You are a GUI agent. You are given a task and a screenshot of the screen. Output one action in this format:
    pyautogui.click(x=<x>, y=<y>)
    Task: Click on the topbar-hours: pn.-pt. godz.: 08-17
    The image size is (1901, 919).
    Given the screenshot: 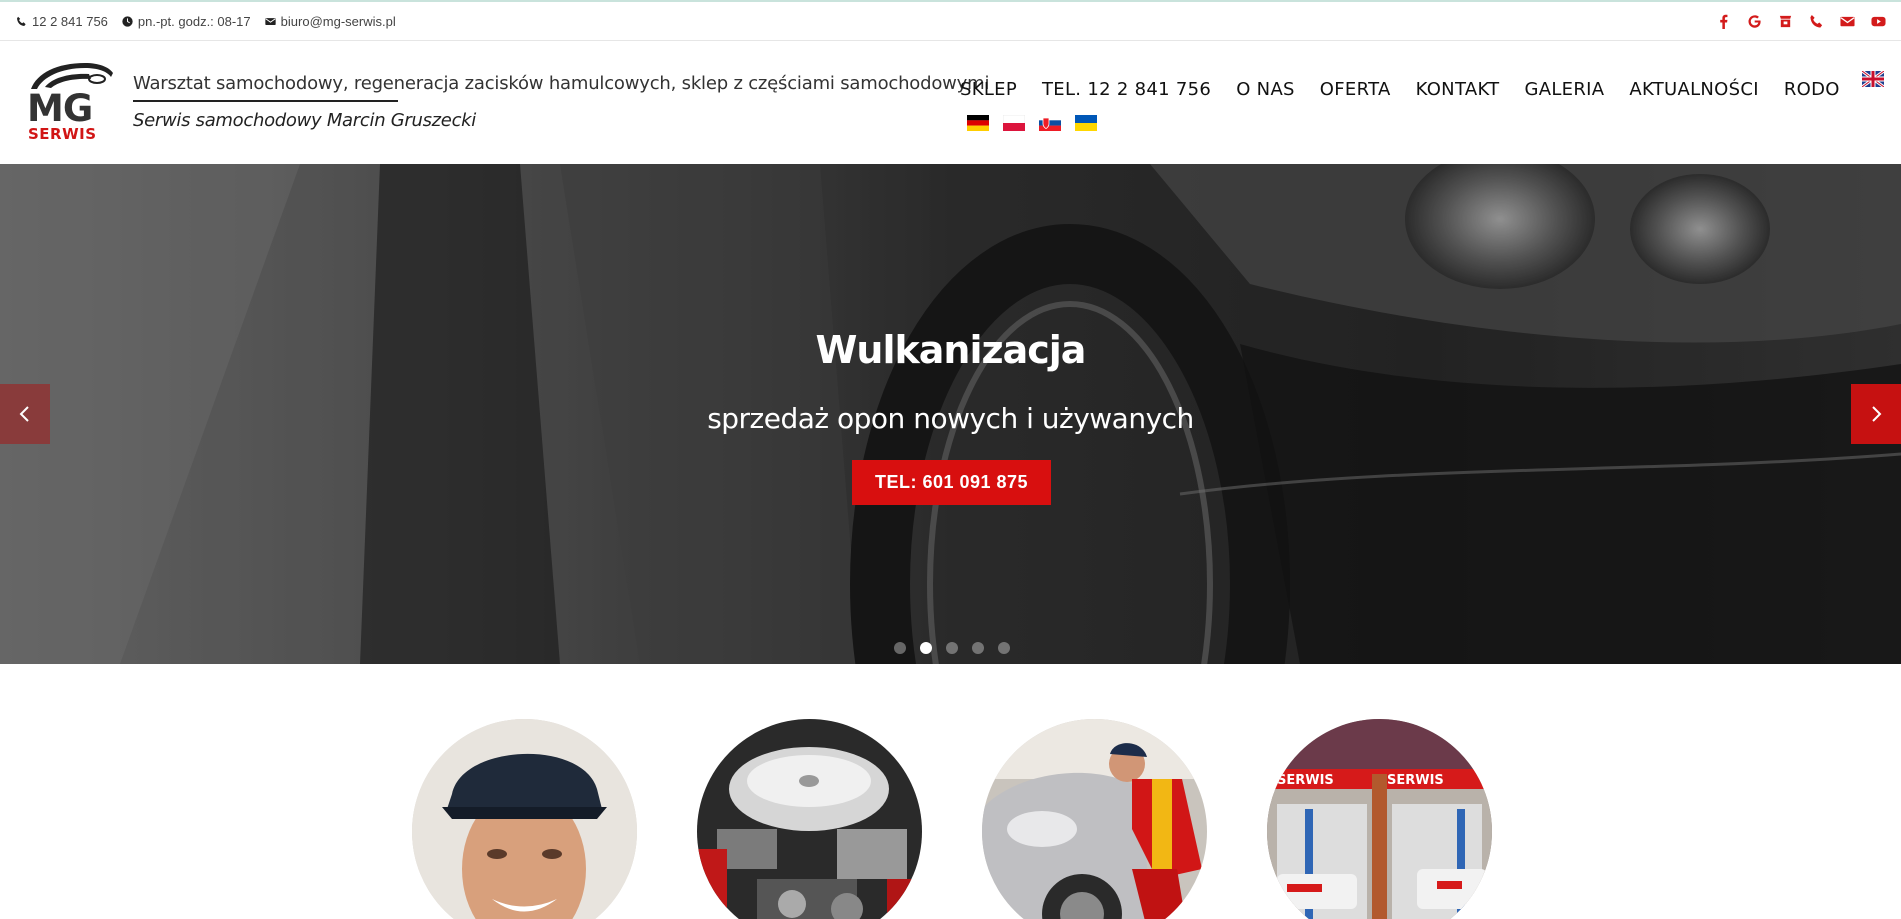 What is the action you would take?
    pyautogui.click(x=186, y=21)
    